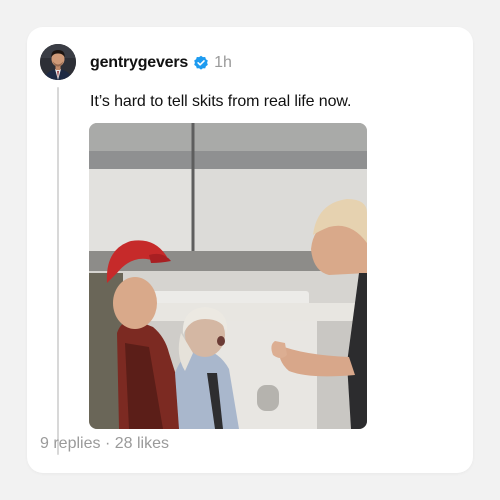 Image resolution: width=500 pixels, height=500 pixels. I want to click on verified-badge-icon, so click(201, 63).